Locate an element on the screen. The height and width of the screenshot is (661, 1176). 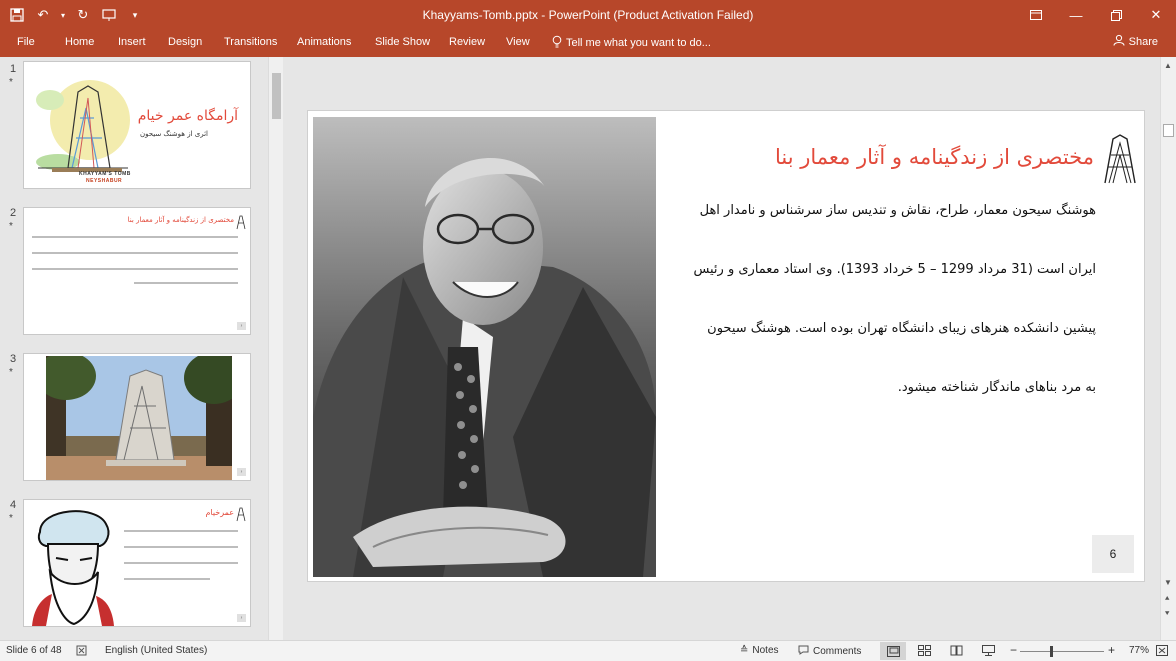
thumbnail-subtitle: اثری از هوشنگ سیحون is located at coordinates (173, 134).